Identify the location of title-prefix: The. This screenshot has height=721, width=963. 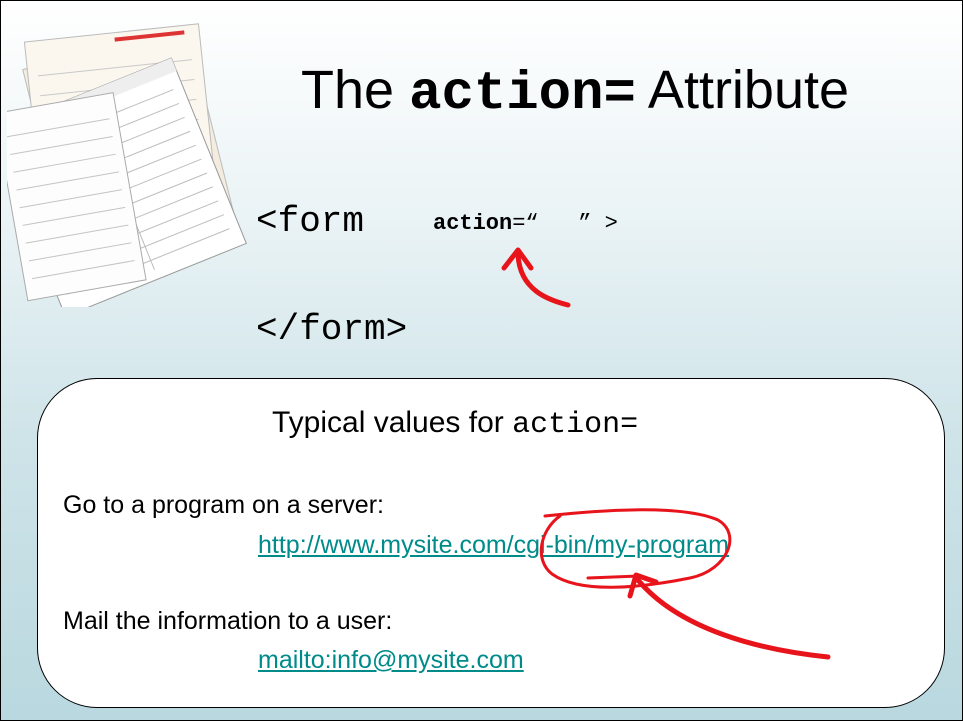
(355, 90).